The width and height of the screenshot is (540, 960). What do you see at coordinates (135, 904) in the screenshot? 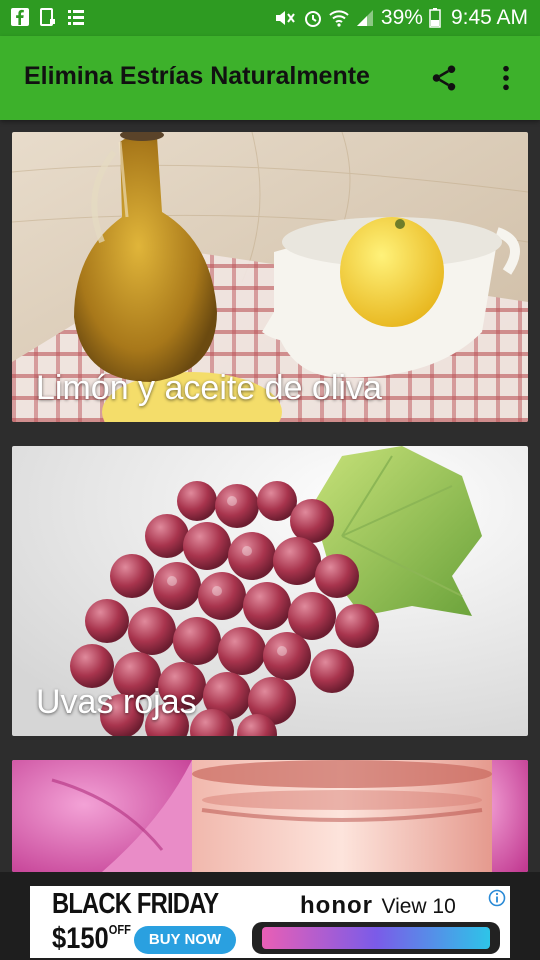
I see `ad-headline: BLACK FRIDAY` at bounding box center [135, 904].